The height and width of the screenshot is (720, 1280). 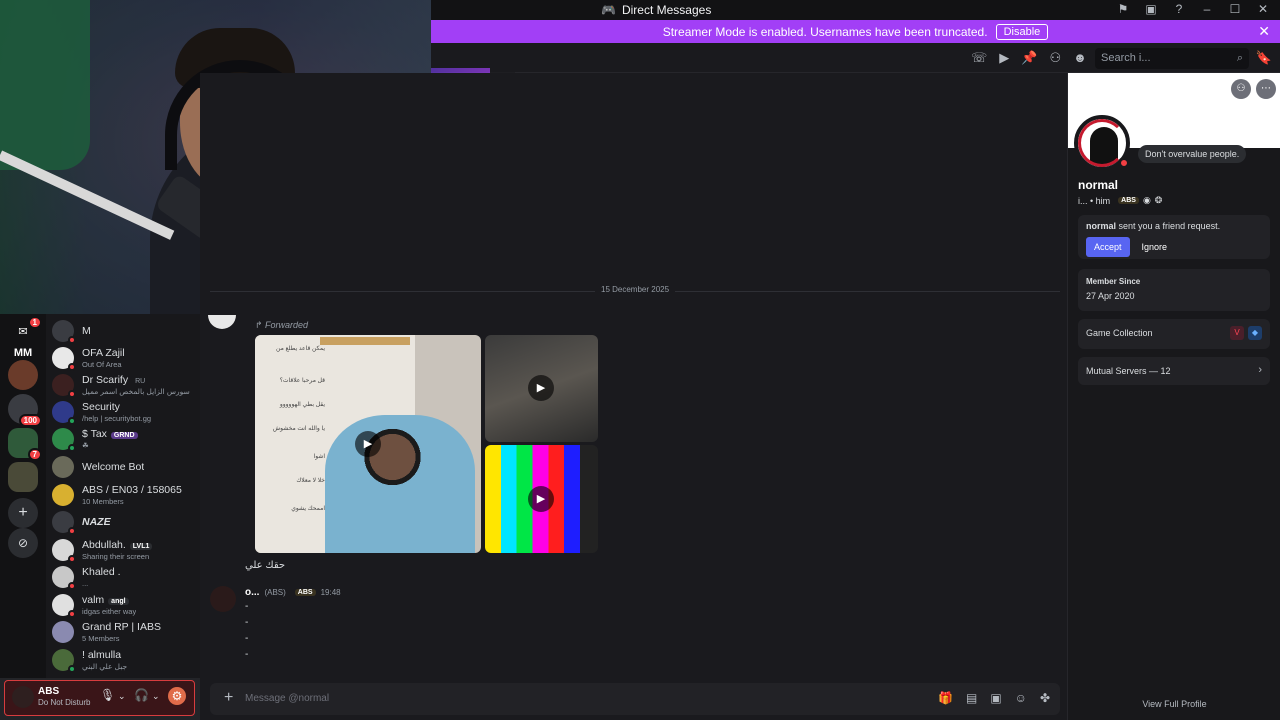 I want to click on microphone-icon: 🎙, so click(x=107, y=695).